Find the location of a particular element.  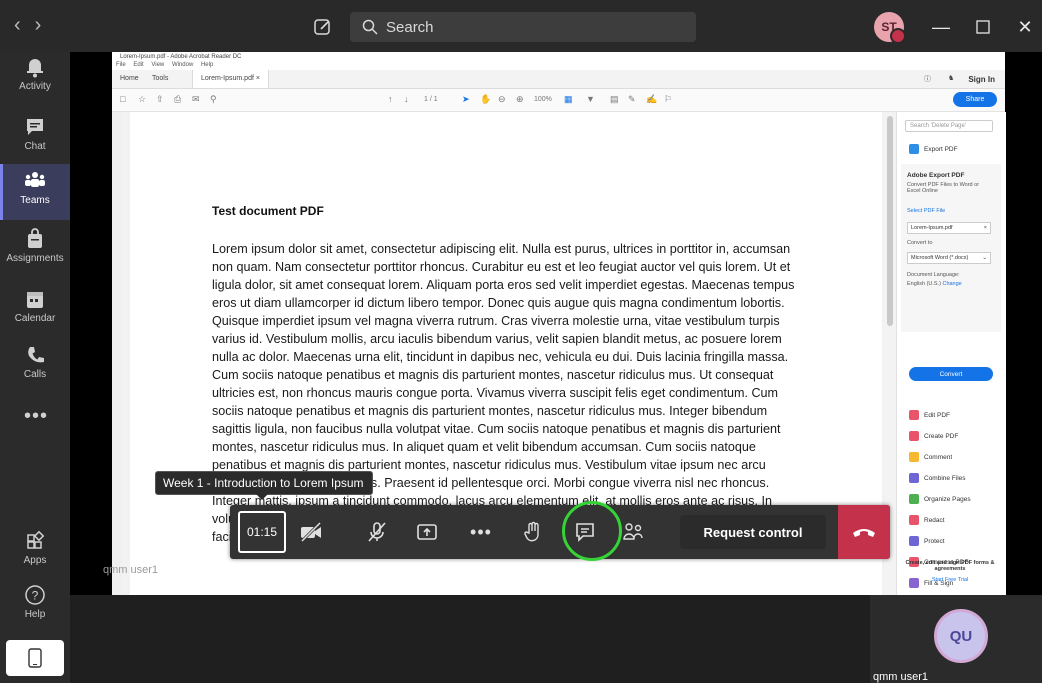

protect-icon is located at coordinates (914, 541).